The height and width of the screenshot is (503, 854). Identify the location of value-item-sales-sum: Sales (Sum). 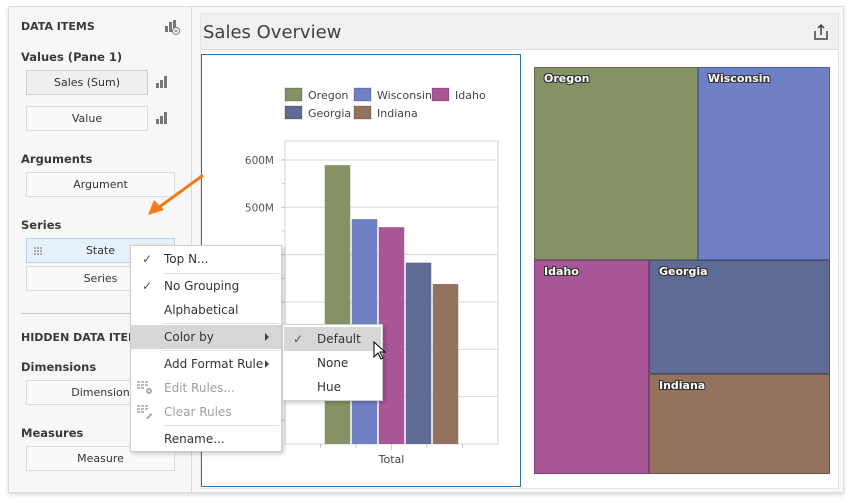
(87, 82).